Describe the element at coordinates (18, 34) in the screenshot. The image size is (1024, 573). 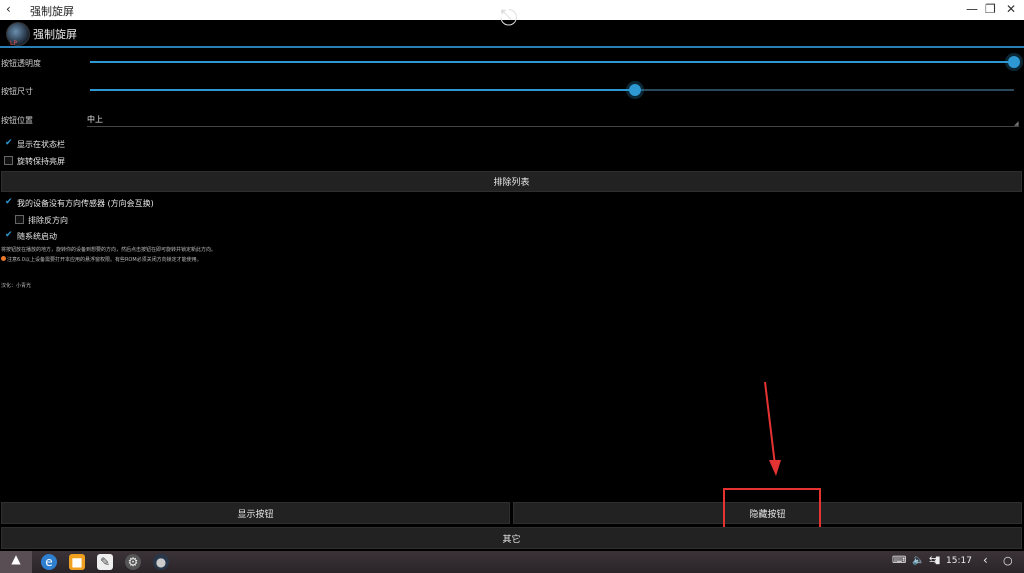
I see `app-logo: LP` at that location.